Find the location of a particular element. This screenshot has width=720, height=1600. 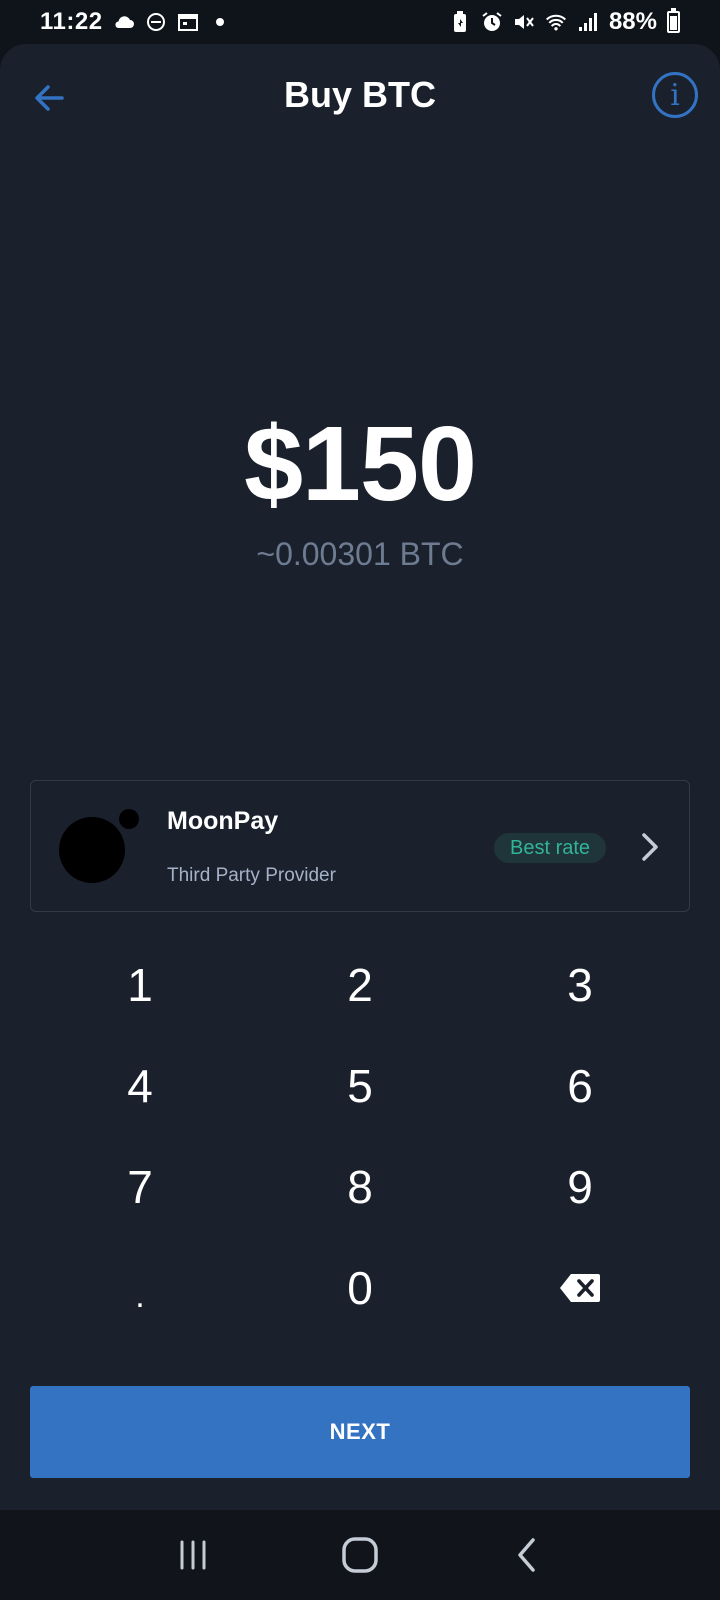

recent-apps-button is located at coordinates (193, 1555).